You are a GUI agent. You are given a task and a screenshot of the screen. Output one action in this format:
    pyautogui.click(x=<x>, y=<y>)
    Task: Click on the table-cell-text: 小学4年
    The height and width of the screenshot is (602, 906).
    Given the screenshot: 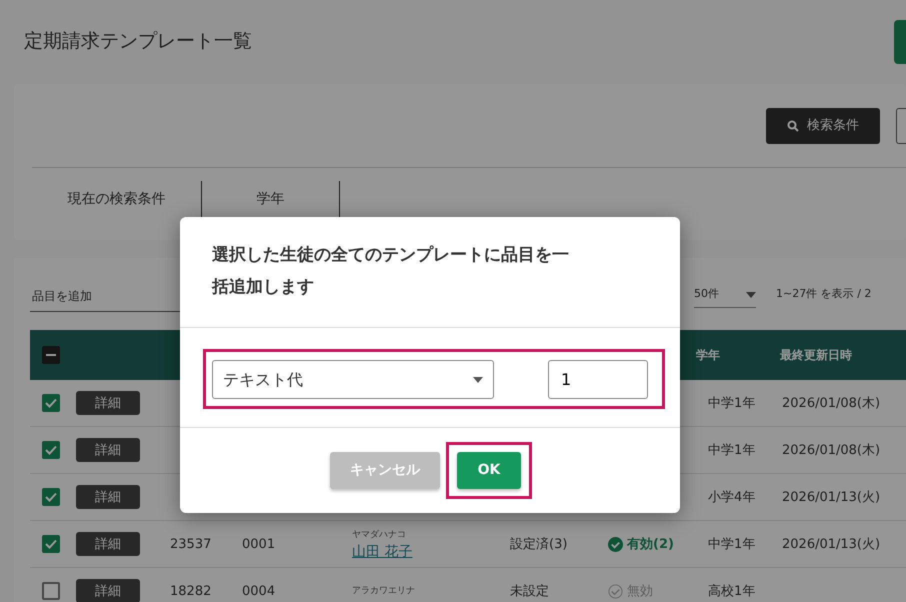 What is the action you would take?
    pyautogui.click(x=732, y=497)
    